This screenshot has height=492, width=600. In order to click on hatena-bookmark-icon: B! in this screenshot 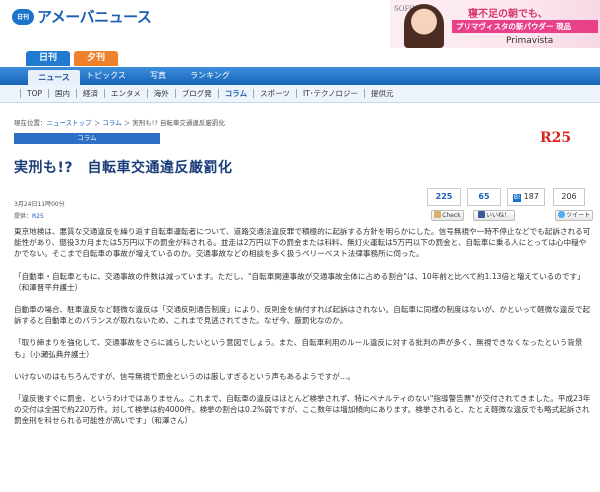, I will do `click(517, 198)`.